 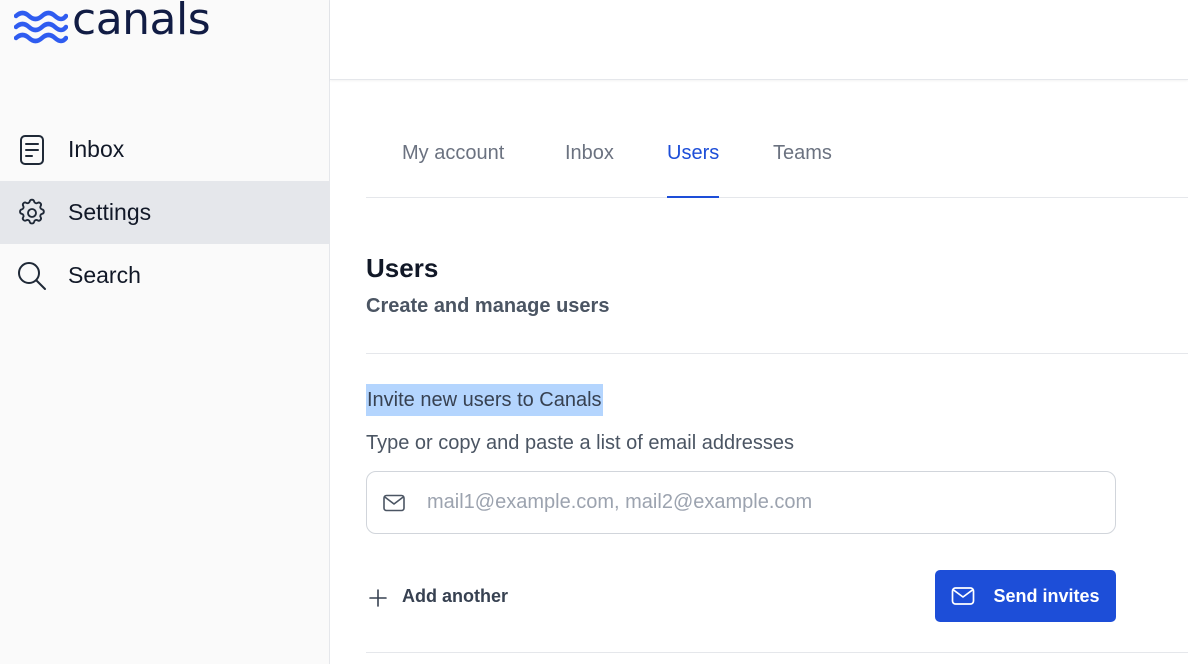 What do you see at coordinates (455, 595) in the screenshot?
I see `add-another-label: Add another` at bounding box center [455, 595].